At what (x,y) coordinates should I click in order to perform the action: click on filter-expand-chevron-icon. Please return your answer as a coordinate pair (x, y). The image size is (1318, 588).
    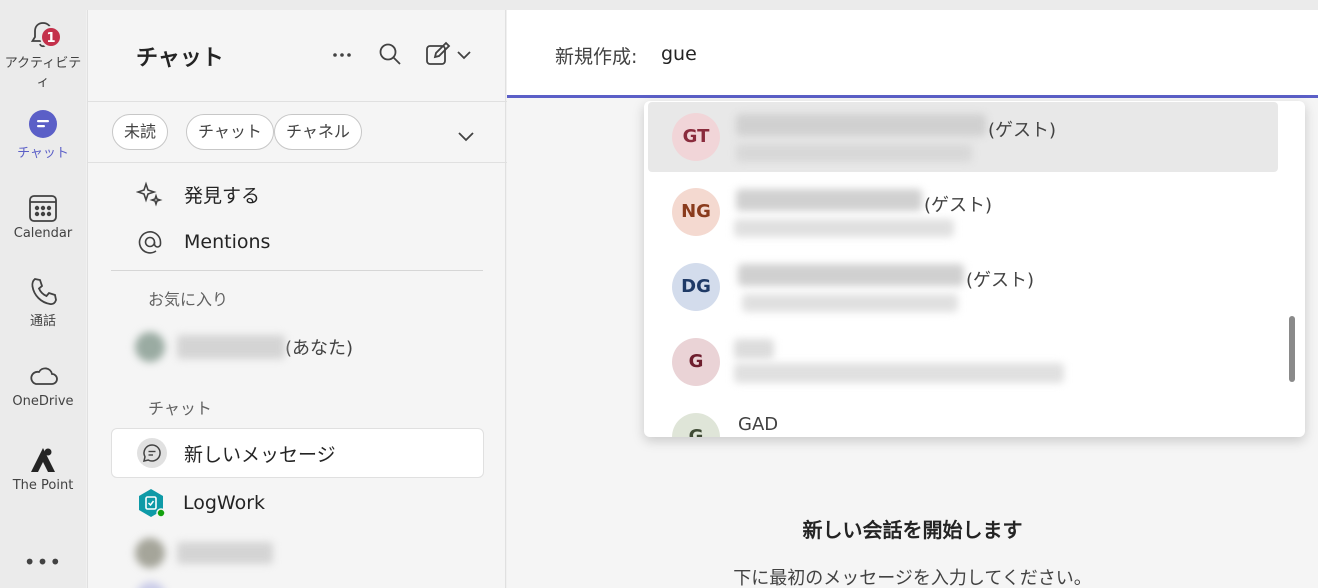
    Looking at the image, I should click on (466, 136).